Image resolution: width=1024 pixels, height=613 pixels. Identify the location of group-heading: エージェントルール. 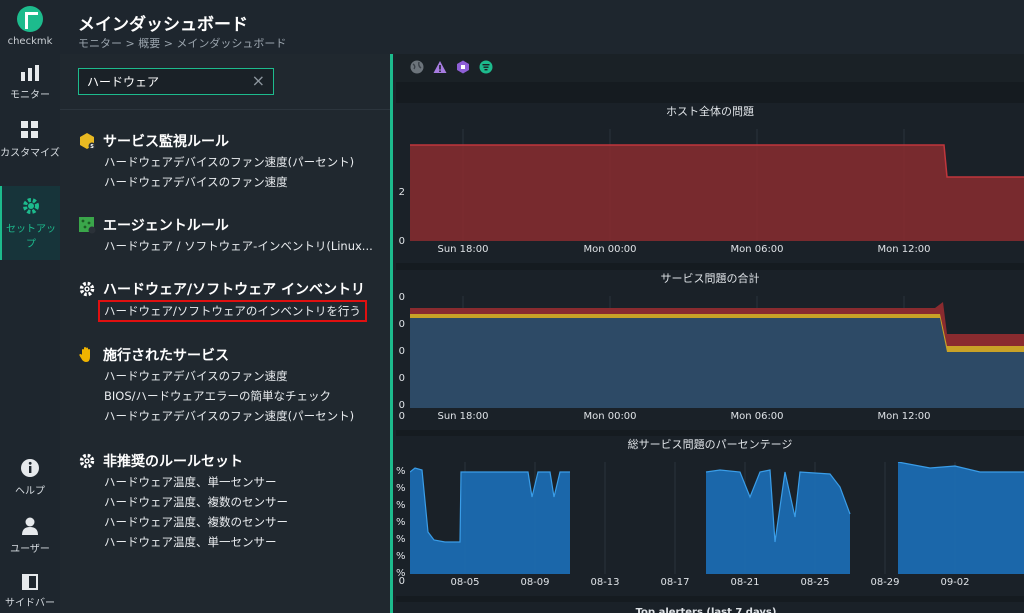
(225, 225).